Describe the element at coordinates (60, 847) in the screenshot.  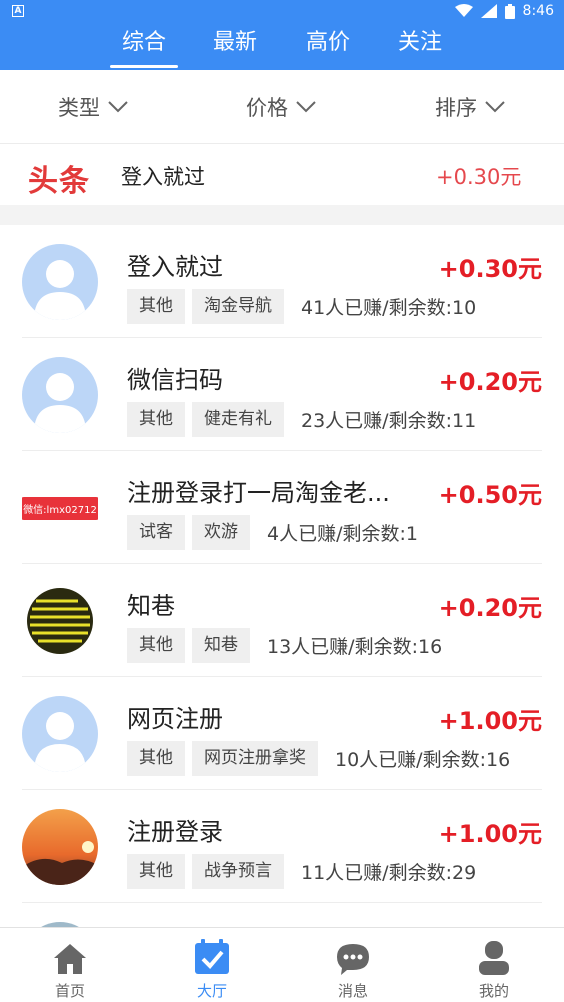
I see `sunset-avatar` at that location.